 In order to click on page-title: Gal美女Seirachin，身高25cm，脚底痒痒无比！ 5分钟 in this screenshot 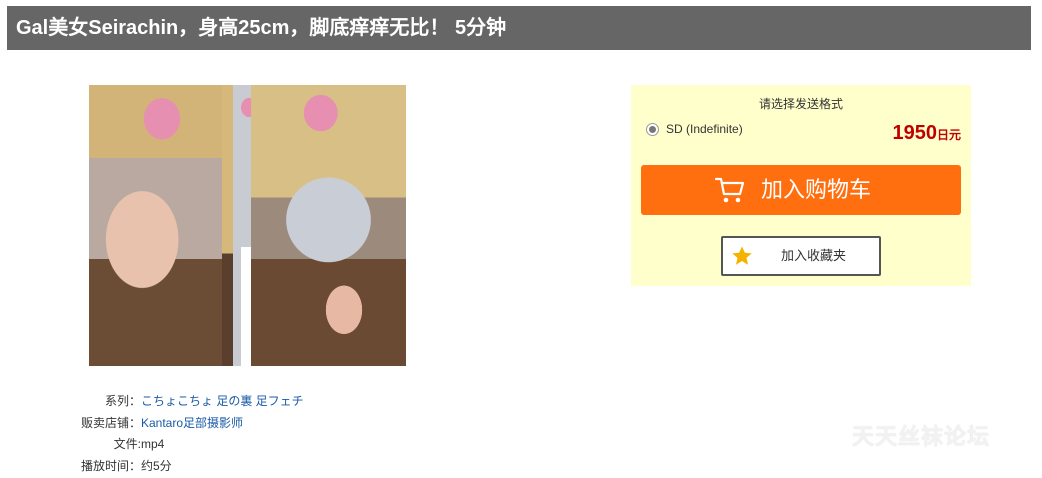, I will do `click(519, 28)`.